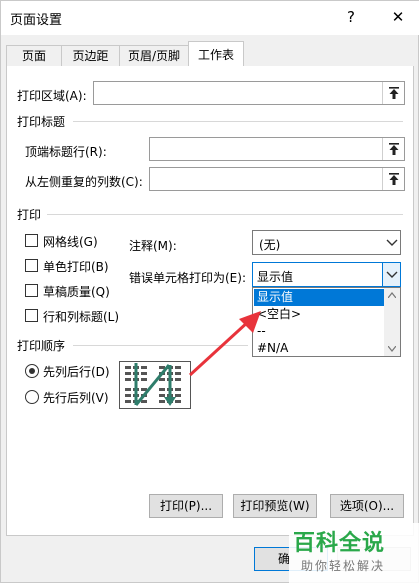 The image size is (419, 583). I want to click on over-then-down-label: 先行后列(V), so click(76, 397).